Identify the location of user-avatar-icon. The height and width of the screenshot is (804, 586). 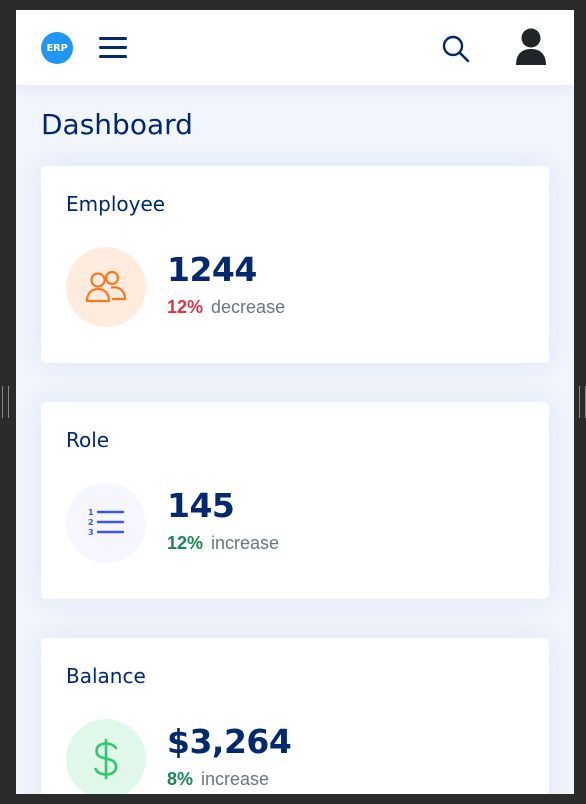
(531, 47).